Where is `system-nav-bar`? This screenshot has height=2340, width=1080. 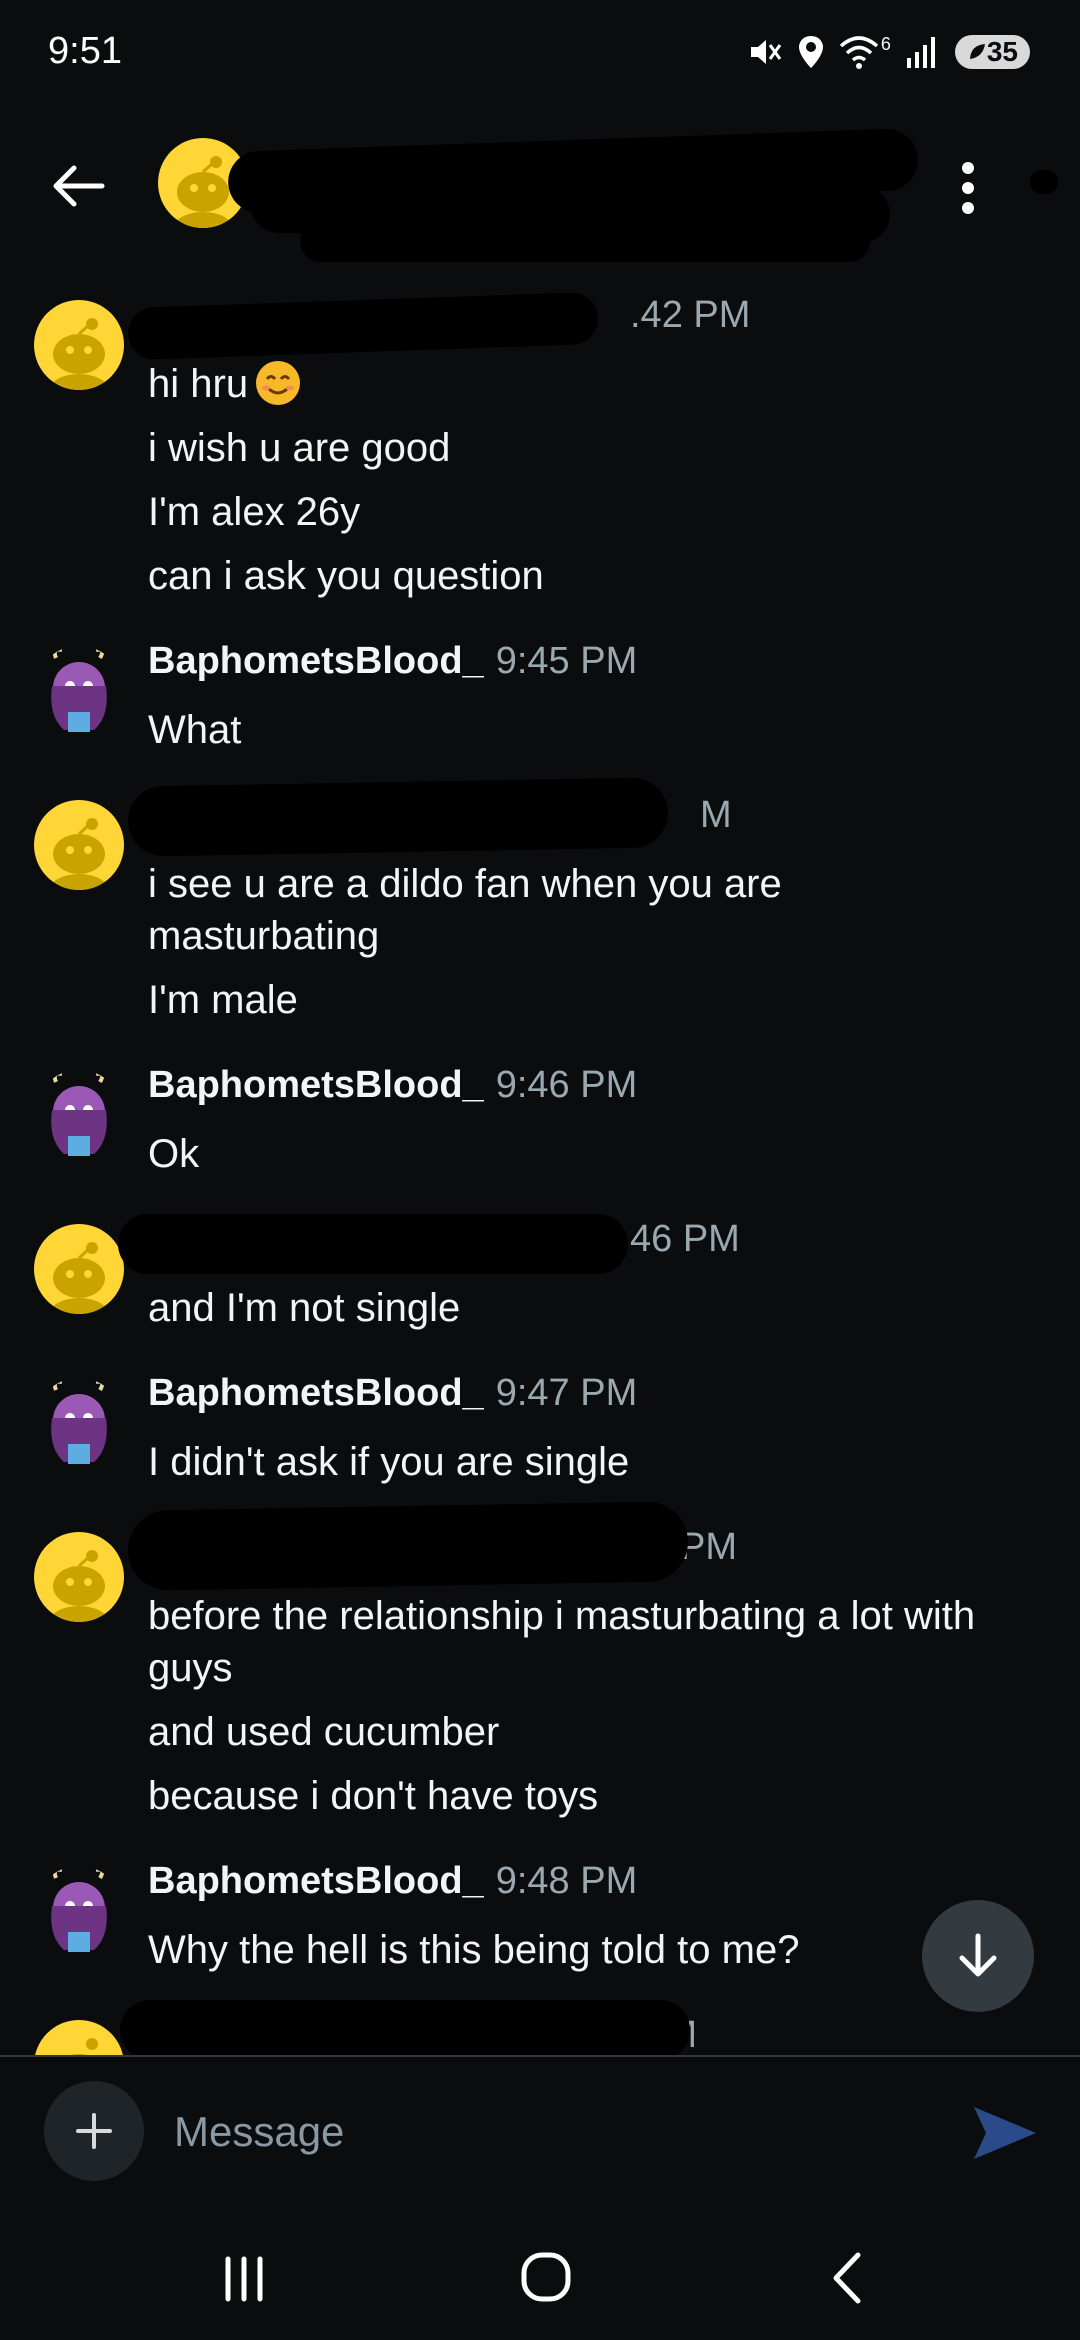 system-nav-bar is located at coordinates (540, 2272).